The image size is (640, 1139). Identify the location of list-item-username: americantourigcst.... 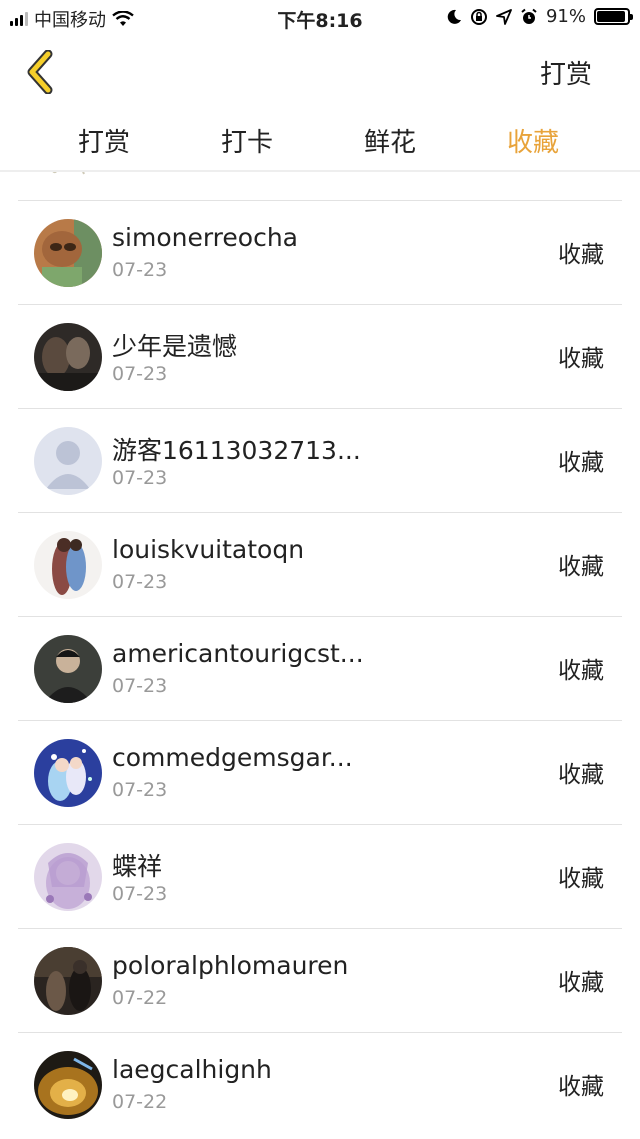
(238, 653).